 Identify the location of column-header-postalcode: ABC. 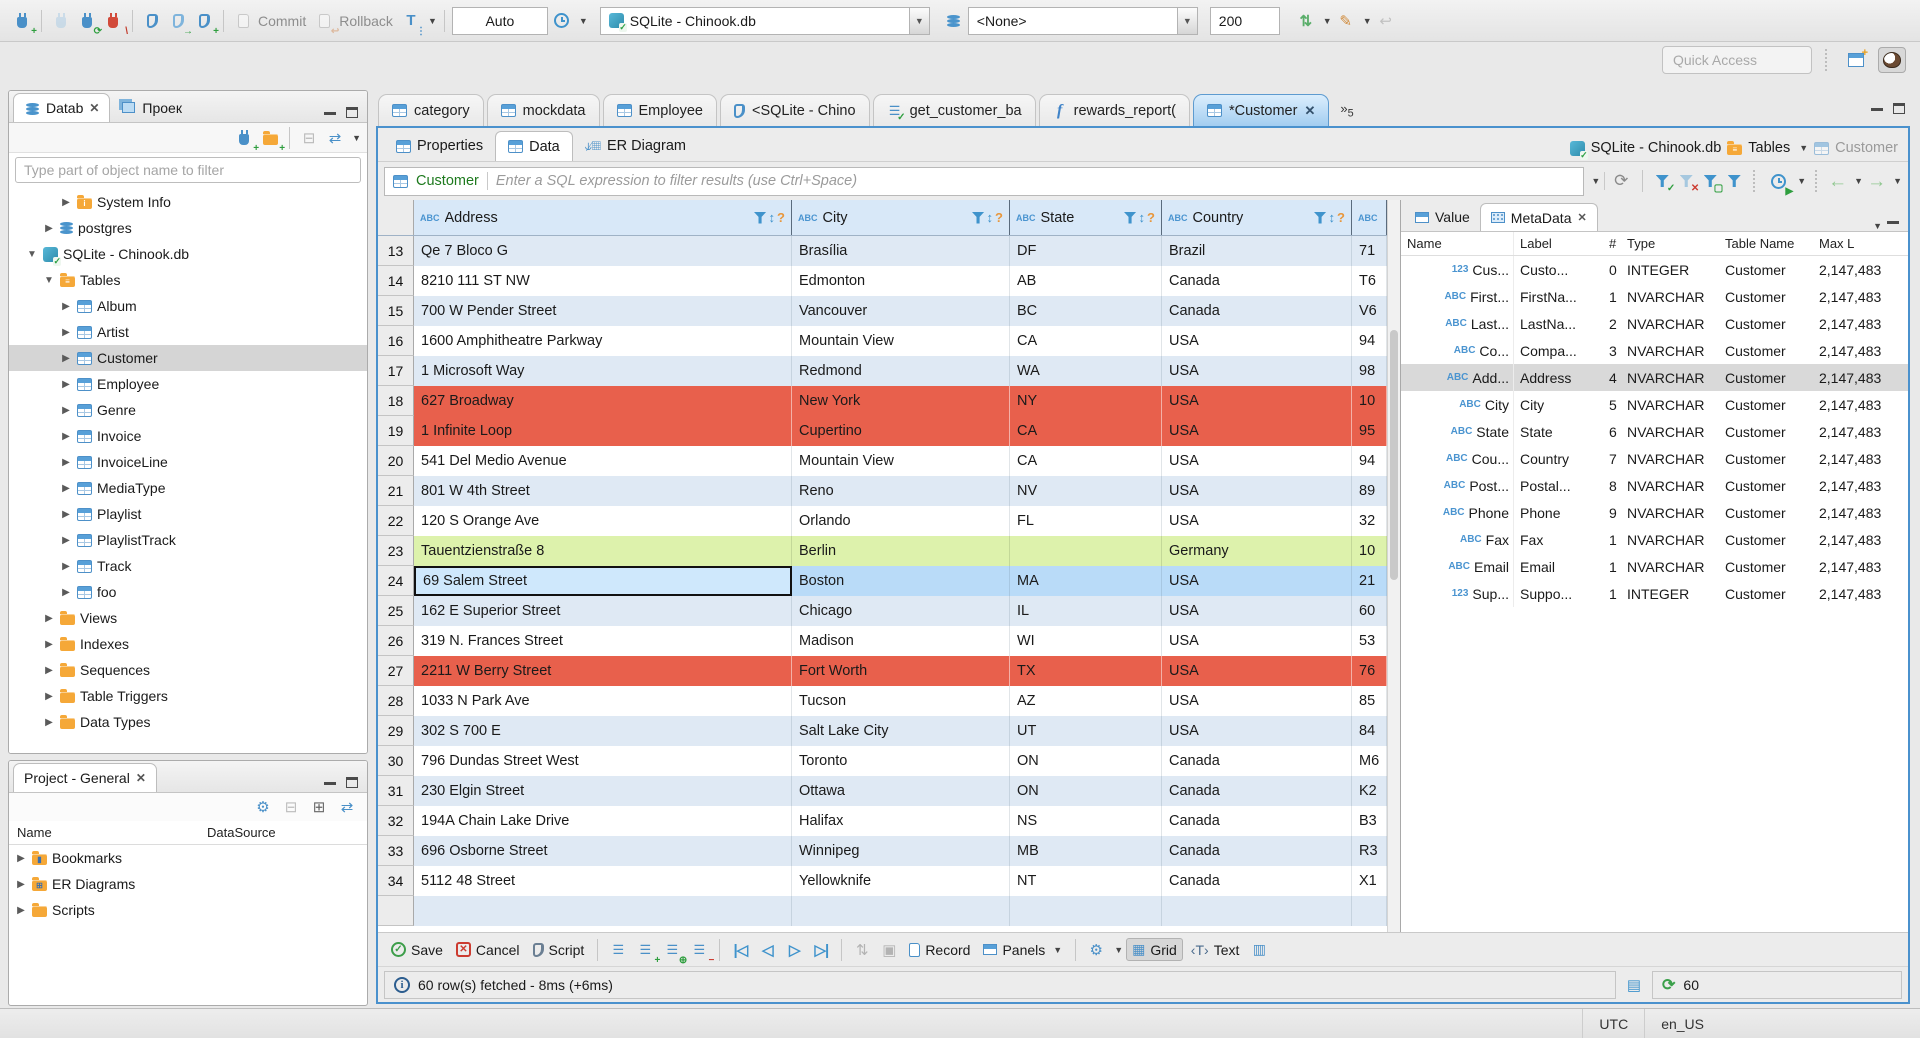
(1369, 217).